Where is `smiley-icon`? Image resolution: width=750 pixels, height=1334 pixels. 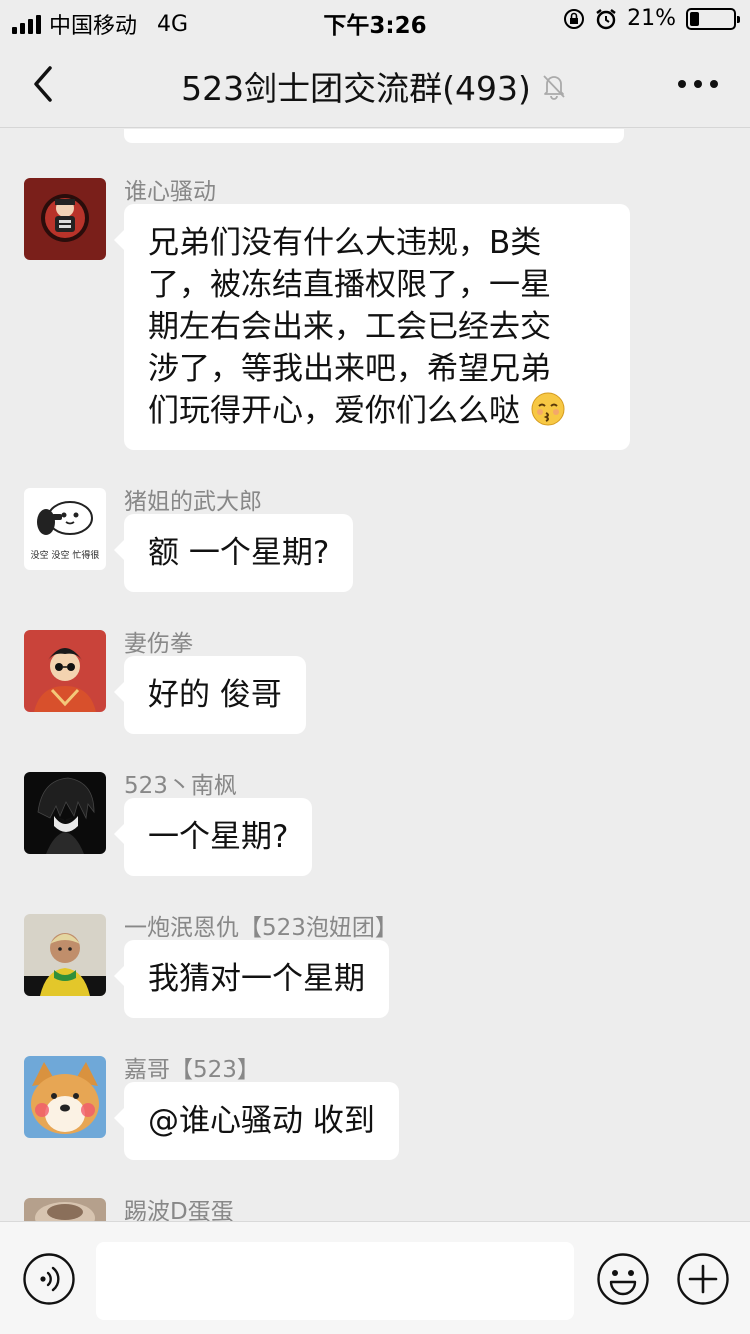 smiley-icon is located at coordinates (623, 1279).